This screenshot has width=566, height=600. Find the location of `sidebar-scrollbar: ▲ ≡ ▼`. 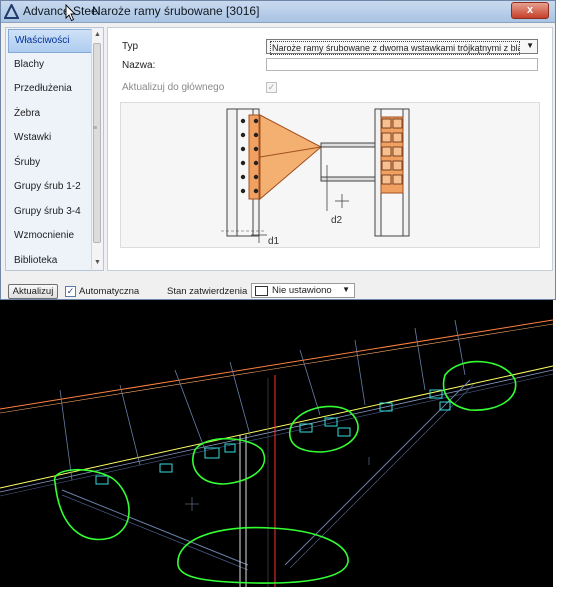

sidebar-scrollbar: ▲ ≡ ▼ is located at coordinates (96, 149).